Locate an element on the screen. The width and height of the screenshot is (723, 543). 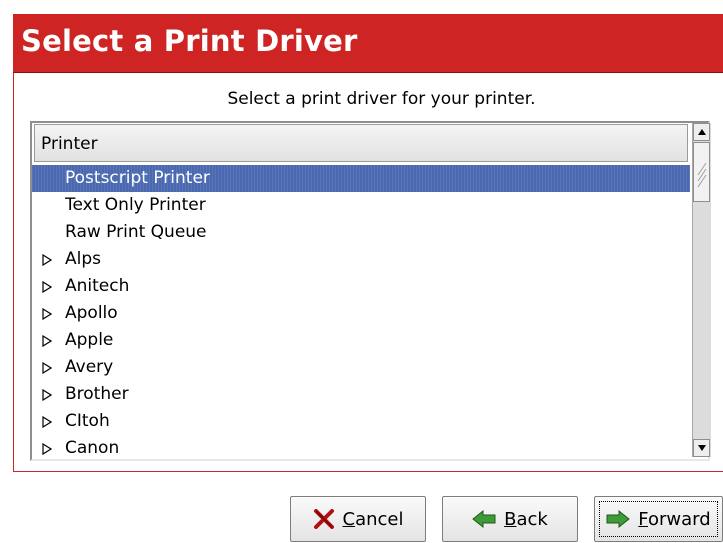
list-item: Apollo is located at coordinates (361, 313).